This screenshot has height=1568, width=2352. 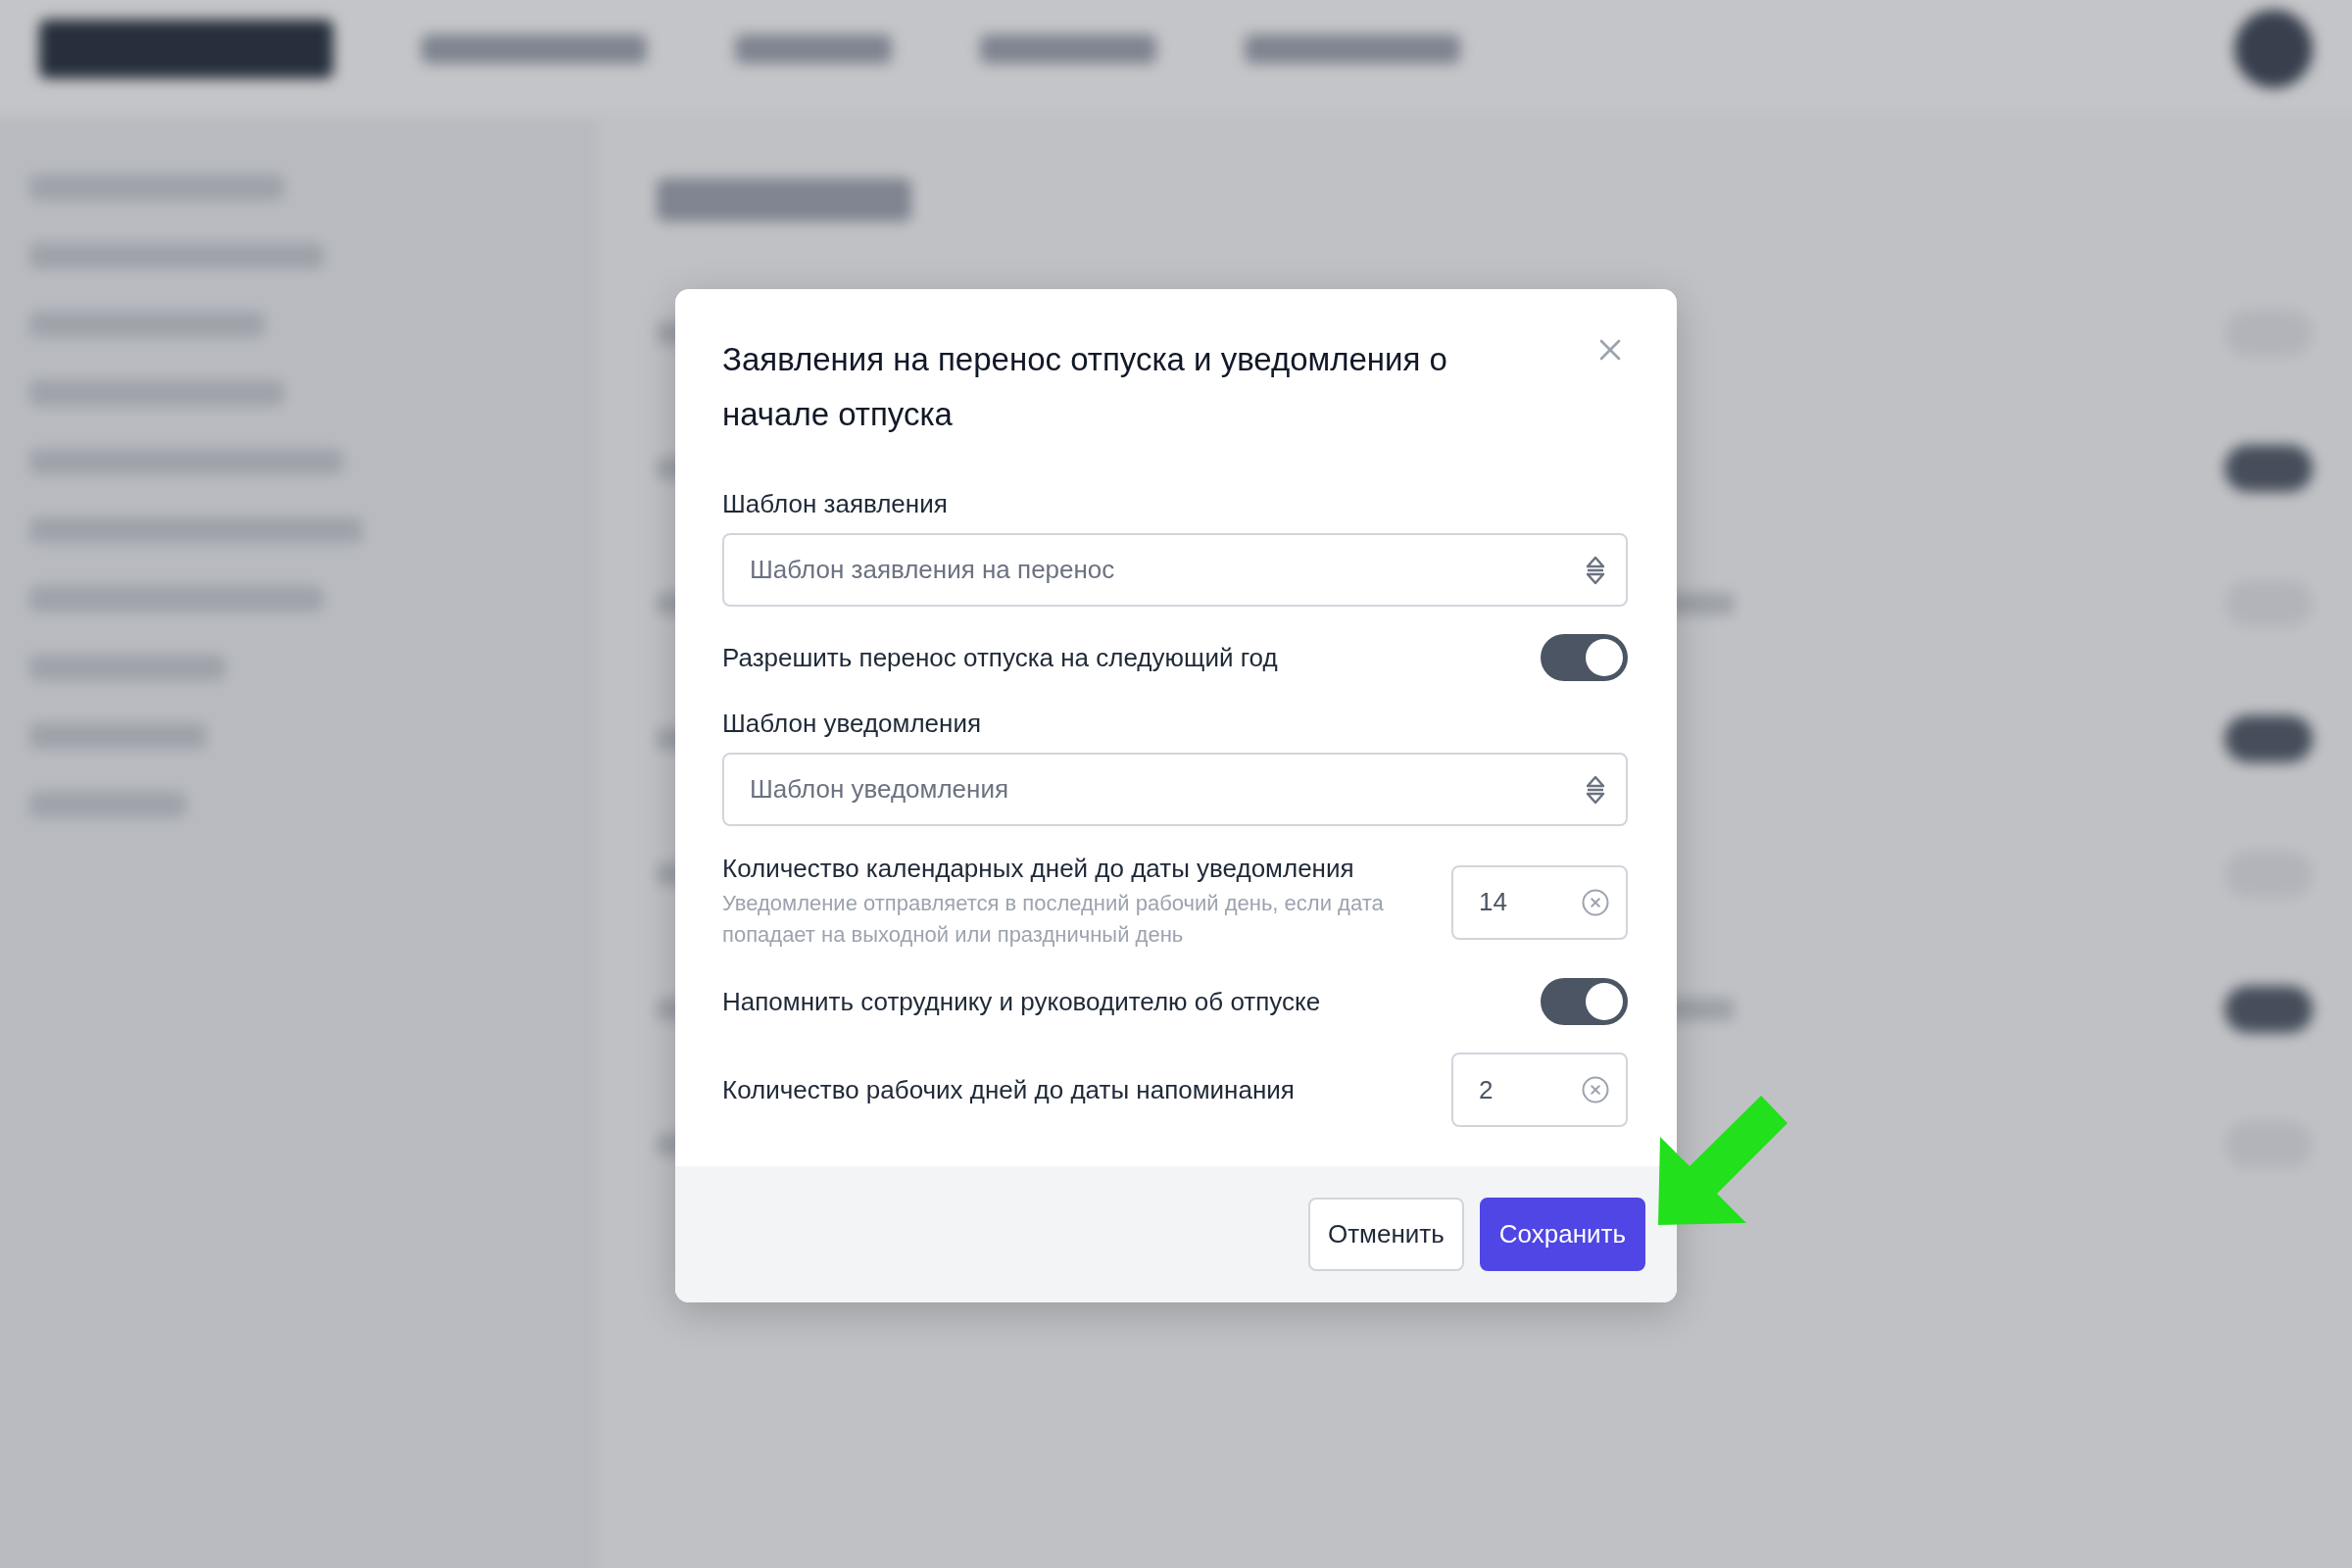 I want to click on field-label: Шаблон уведомления, so click(x=852, y=724).